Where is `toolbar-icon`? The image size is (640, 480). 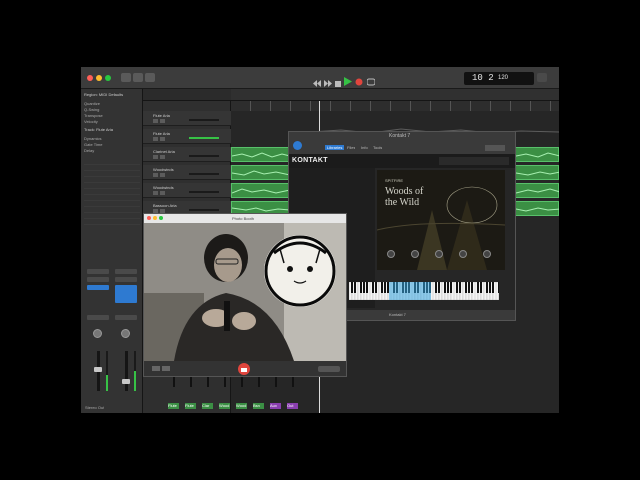 toolbar-icon is located at coordinates (150, 77).